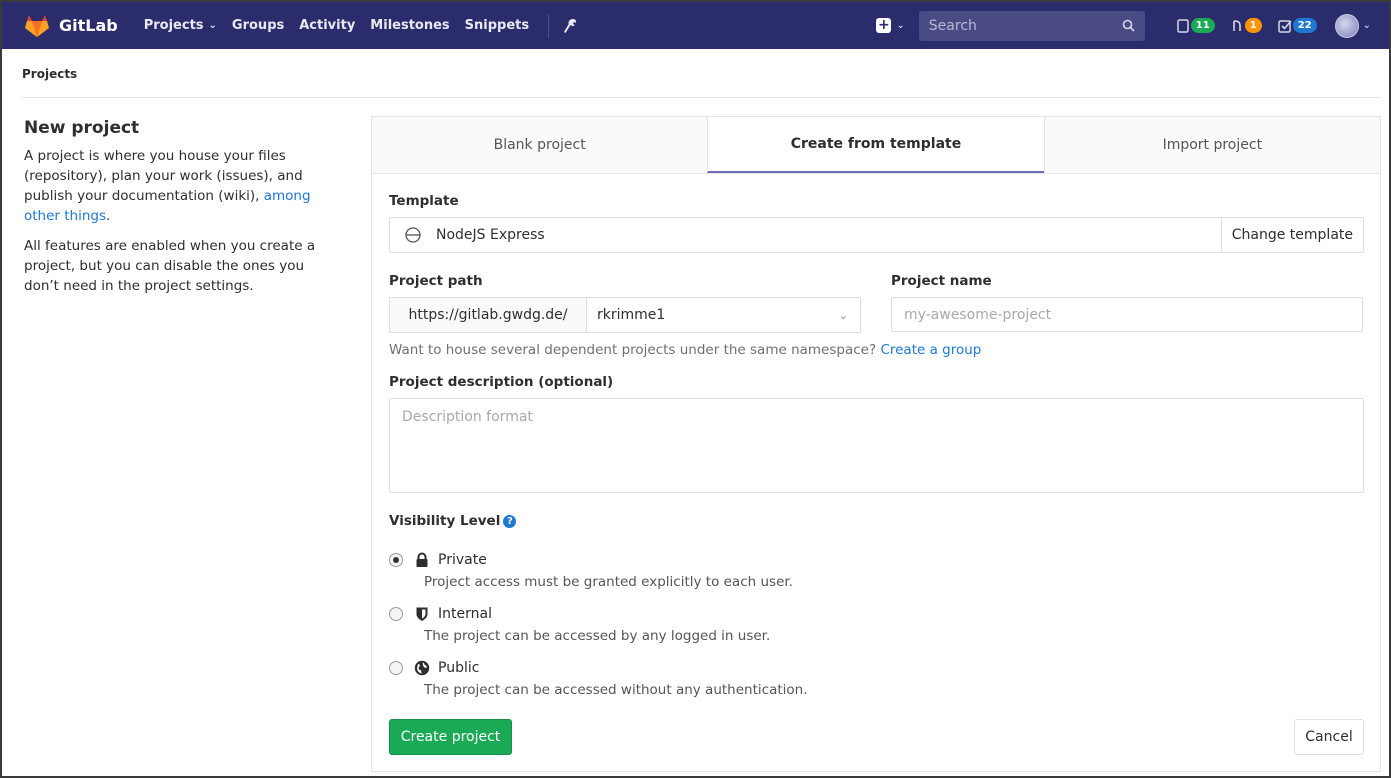  What do you see at coordinates (445, 521) in the screenshot?
I see `visibility-label: Visibility Level` at bounding box center [445, 521].